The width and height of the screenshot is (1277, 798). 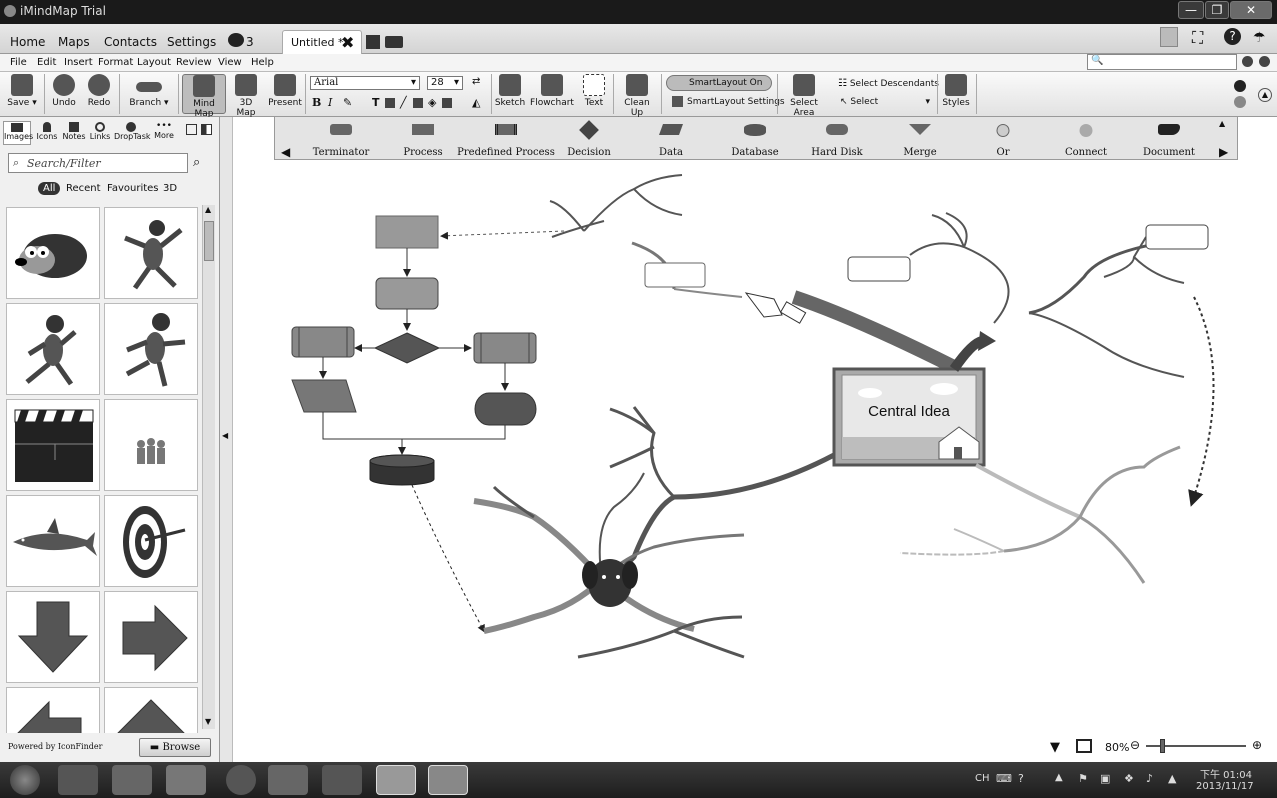 I want to click on dropbox-icon: ❖, so click(x=1129, y=778).